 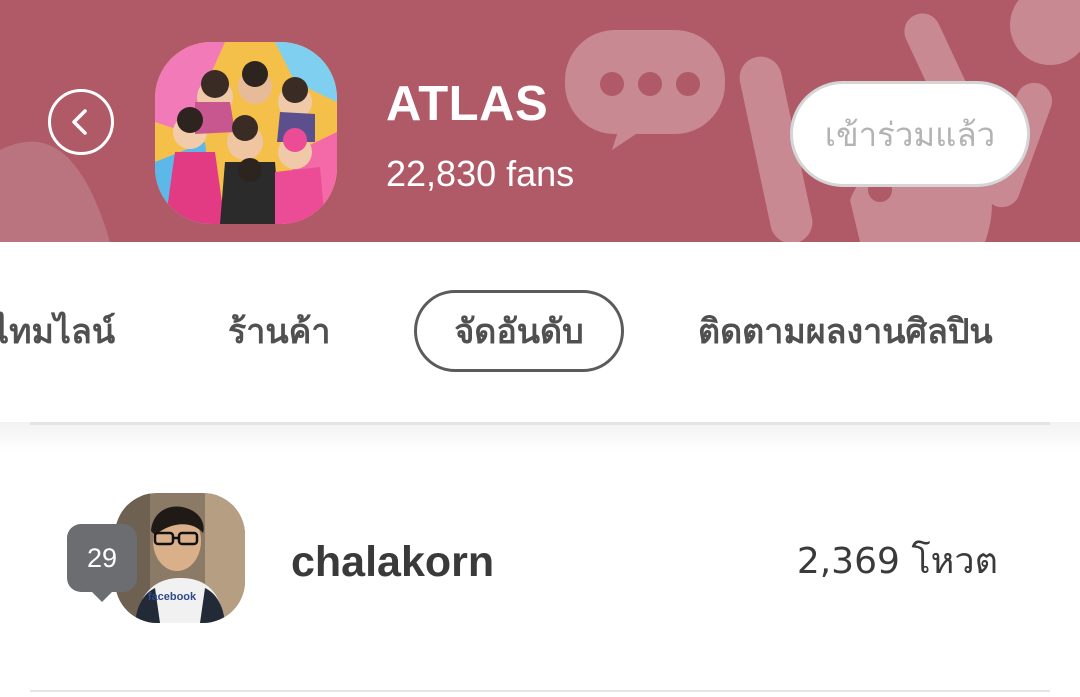 I want to click on group-name: ATLAS, so click(x=467, y=104).